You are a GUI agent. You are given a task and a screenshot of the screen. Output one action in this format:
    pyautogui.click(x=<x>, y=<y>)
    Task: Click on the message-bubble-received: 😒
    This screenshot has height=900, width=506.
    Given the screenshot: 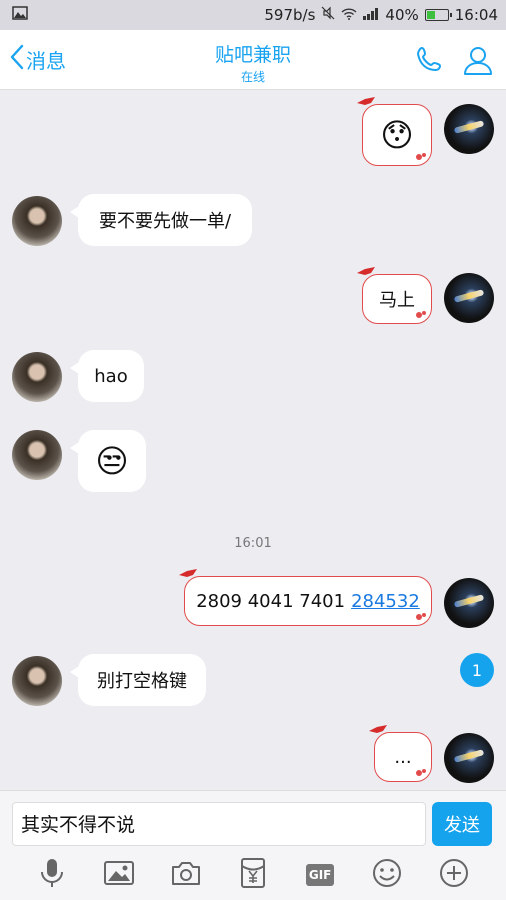 What is the action you would take?
    pyautogui.click(x=108, y=461)
    